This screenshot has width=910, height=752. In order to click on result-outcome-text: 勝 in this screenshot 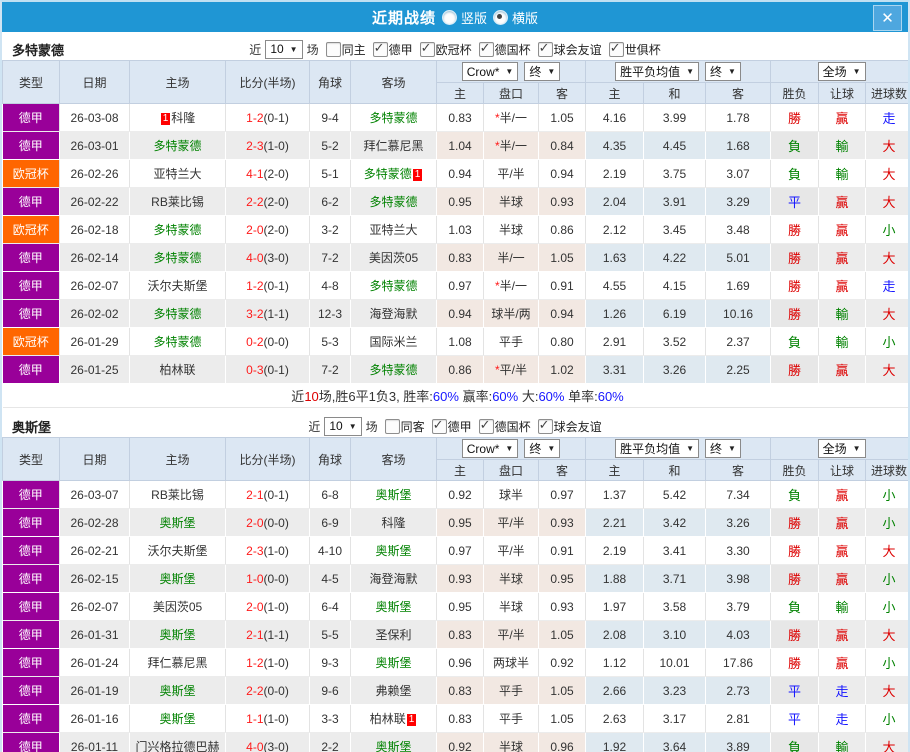, I will do `click(795, 314)`.